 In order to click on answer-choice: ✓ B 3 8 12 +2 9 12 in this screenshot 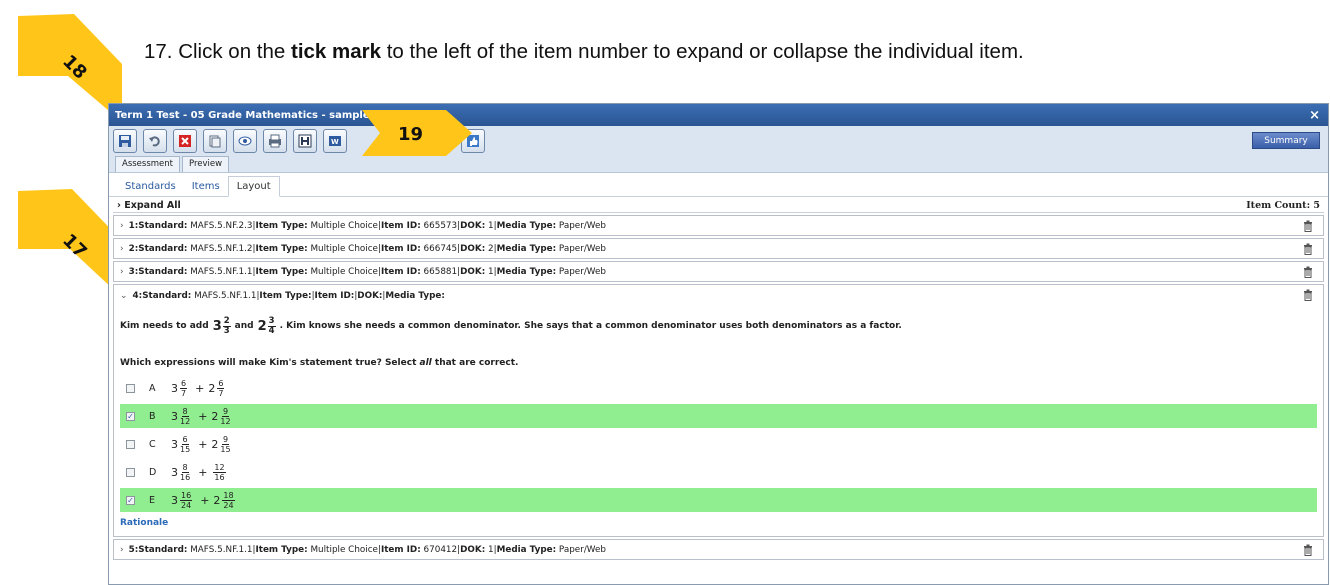, I will do `click(718, 416)`.